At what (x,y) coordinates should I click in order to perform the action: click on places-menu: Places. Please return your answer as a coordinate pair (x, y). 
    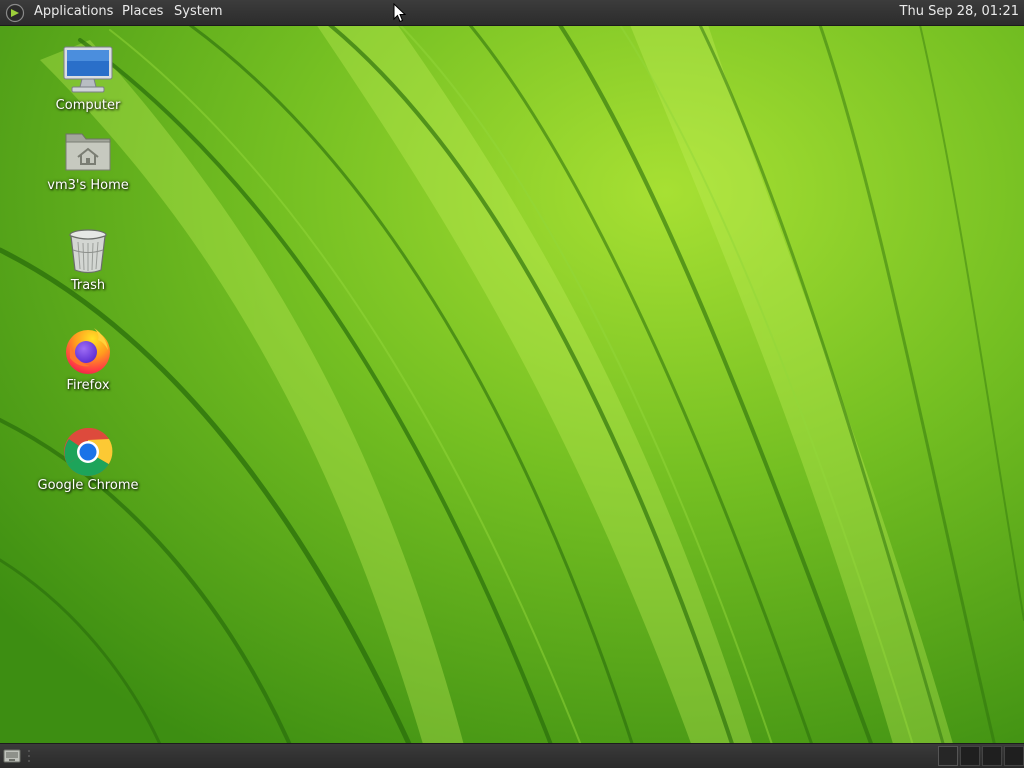
    Looking at the image, I should click on (142, 12).